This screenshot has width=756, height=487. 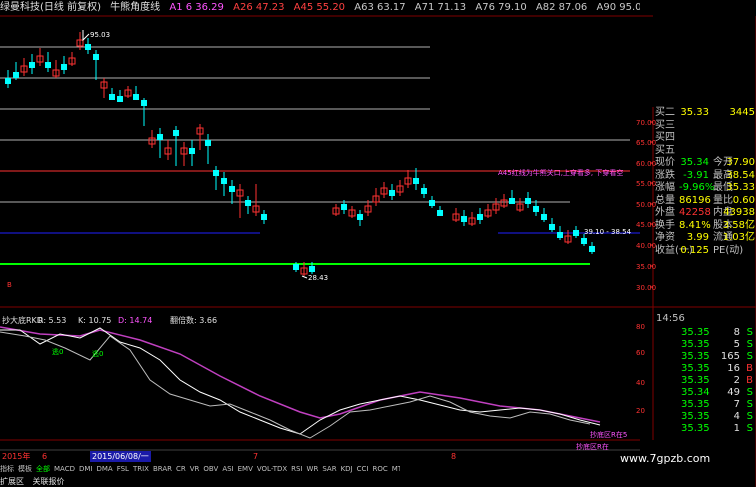 What do you see at coordinates (695, 428) in the screenshot?
I see `tick-price: 35.35` at bounding box center [695, 428].